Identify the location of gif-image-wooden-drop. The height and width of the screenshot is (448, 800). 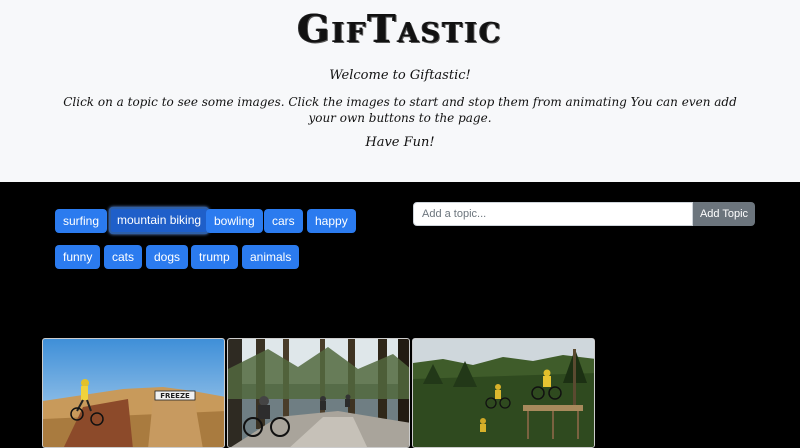
(503, 393).